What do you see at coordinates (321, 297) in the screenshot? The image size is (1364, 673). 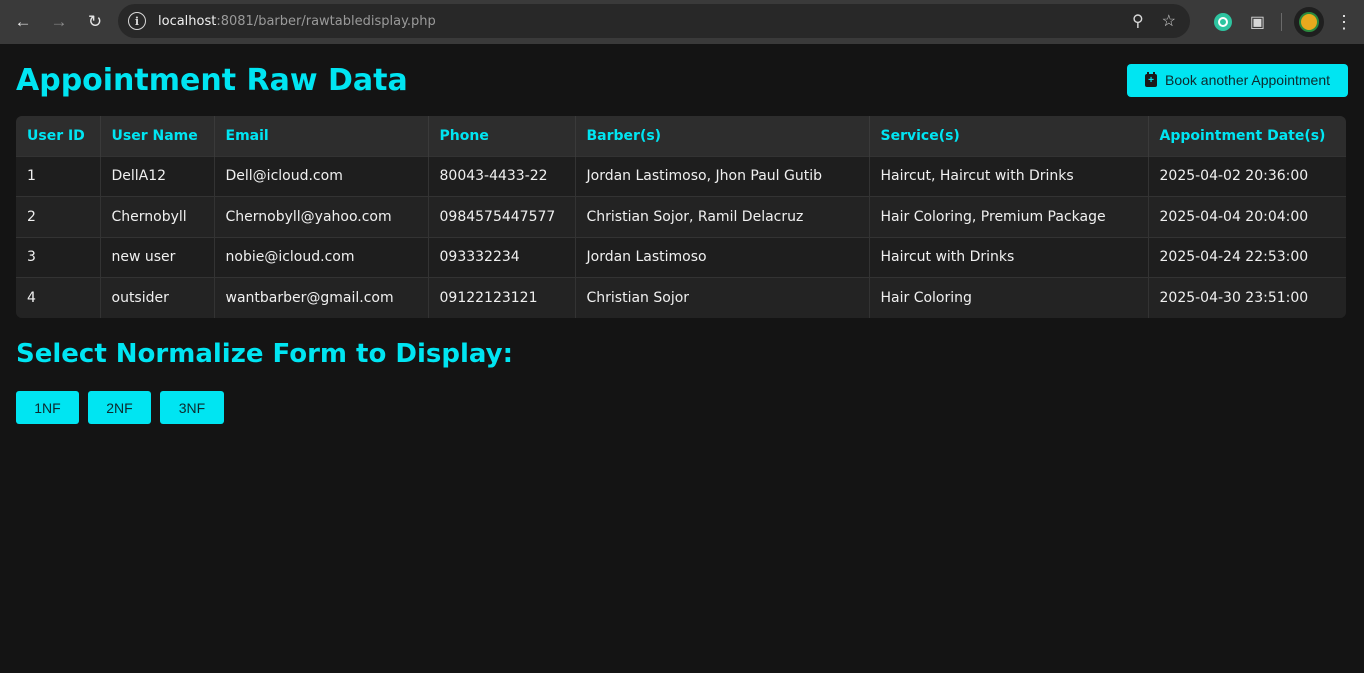 I see `table-cell: wantbarber@gmail.com` at bounding box center [321, 297].